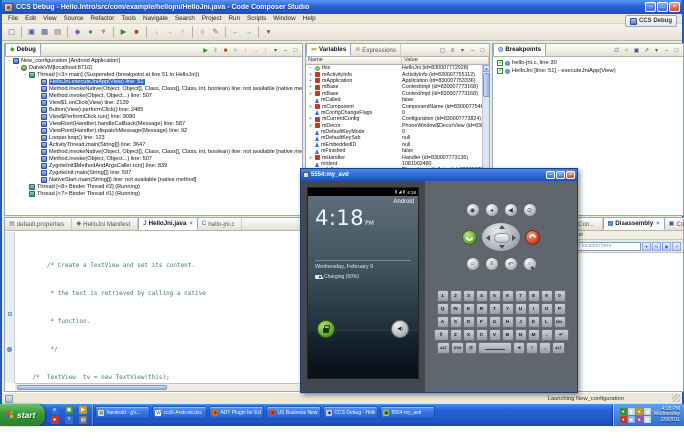 This screenshot has width=684, height=441. Describe the element at coordinates (256, 18) in the screenshot. I see `menu-item: Scripts` at that location.